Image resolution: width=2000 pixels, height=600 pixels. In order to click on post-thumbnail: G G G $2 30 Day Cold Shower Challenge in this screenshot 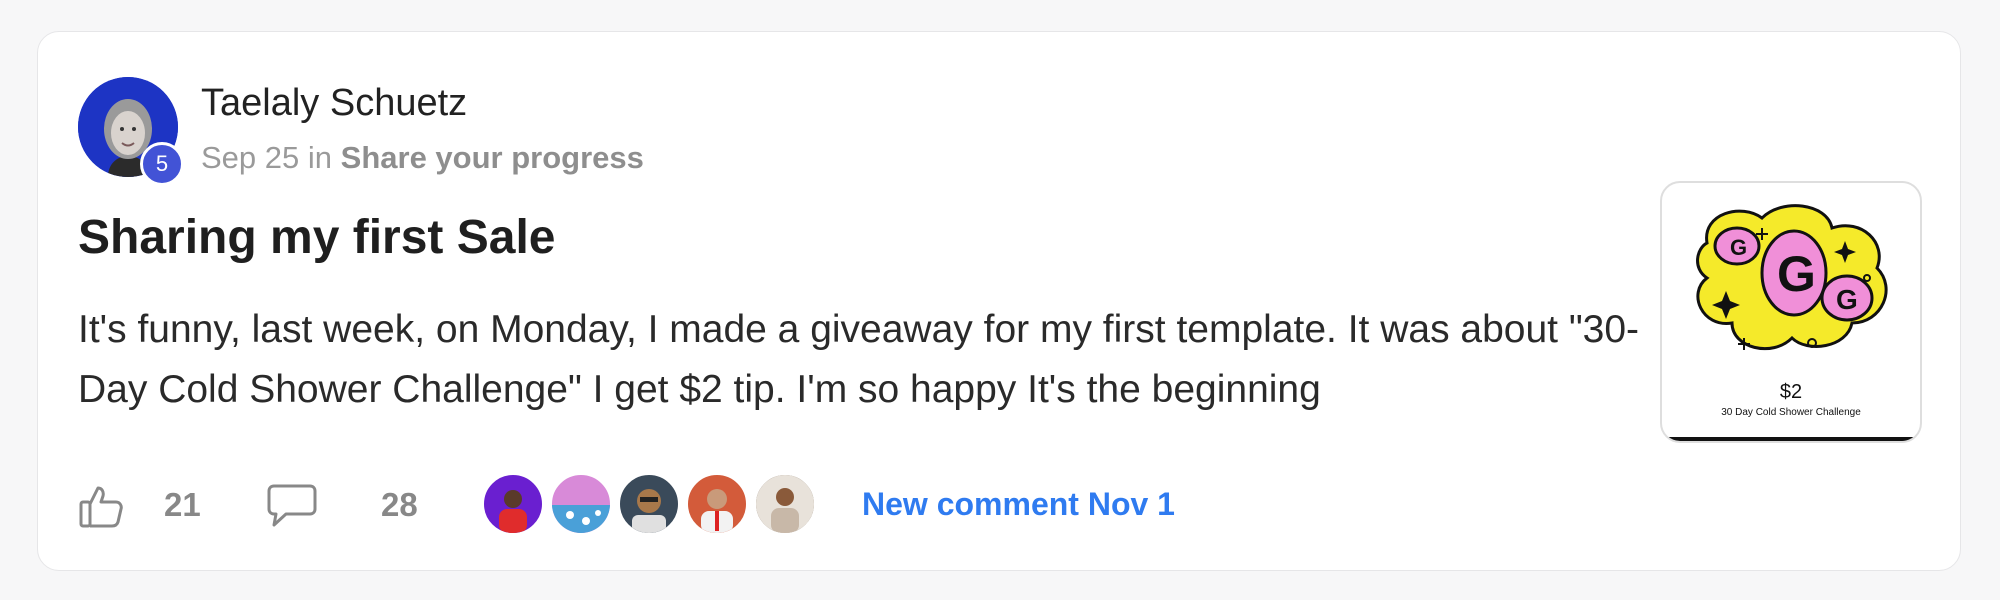, I will do `click(1791, 312)`.